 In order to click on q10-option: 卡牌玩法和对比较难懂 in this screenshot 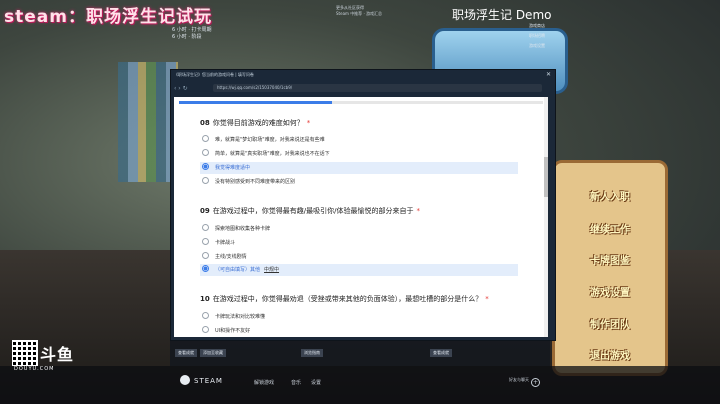, I will do `click(359, 317)`.